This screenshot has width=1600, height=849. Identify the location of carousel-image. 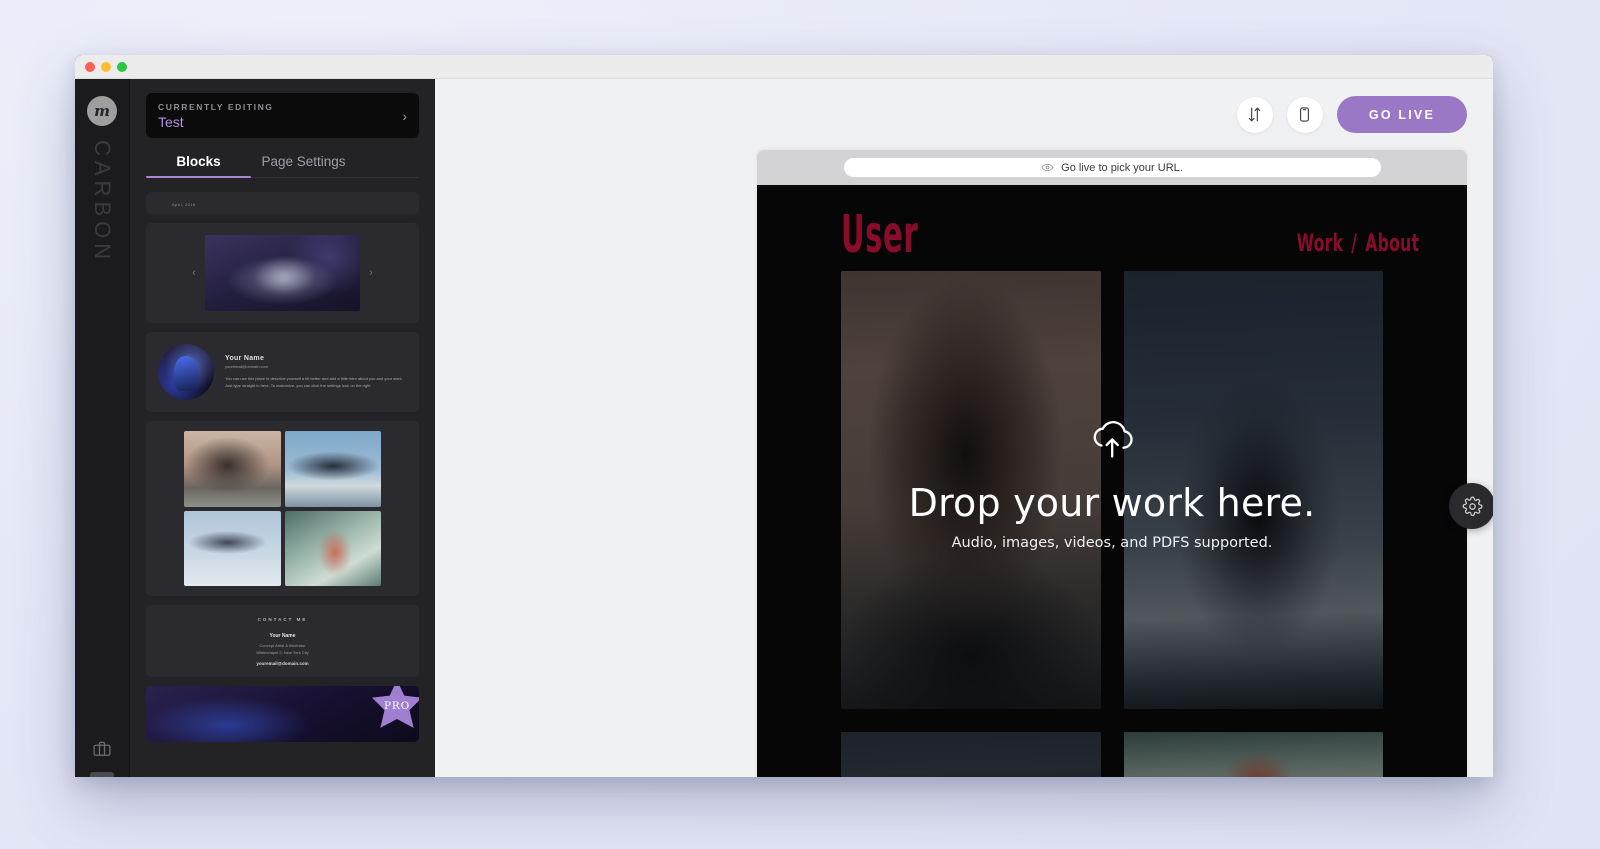
(282, 273).